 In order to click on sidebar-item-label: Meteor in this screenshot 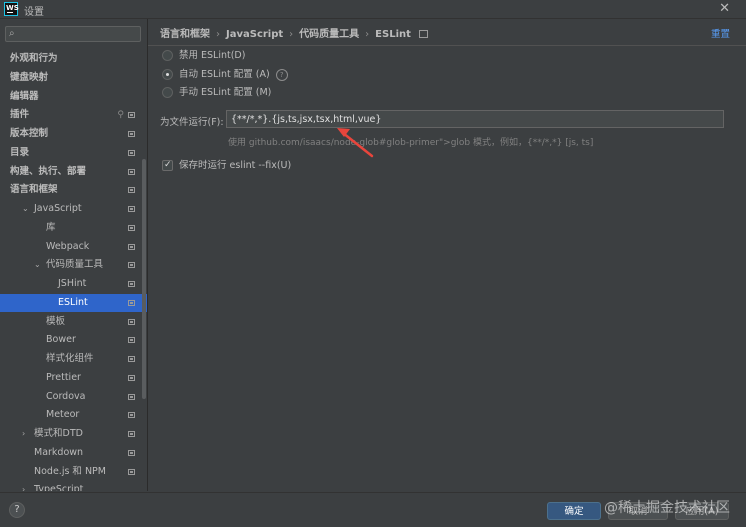, I will do `click(63, 415)`.